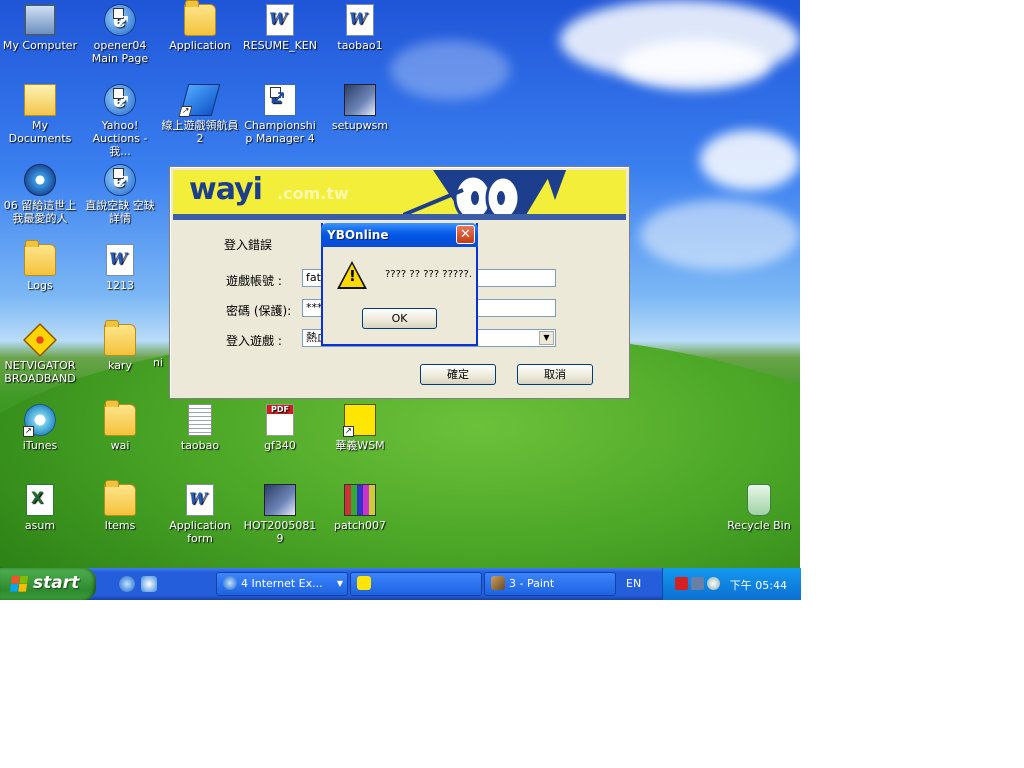 The image size is (1024, 768). I want to click on start-label: start, so click(56, 583).